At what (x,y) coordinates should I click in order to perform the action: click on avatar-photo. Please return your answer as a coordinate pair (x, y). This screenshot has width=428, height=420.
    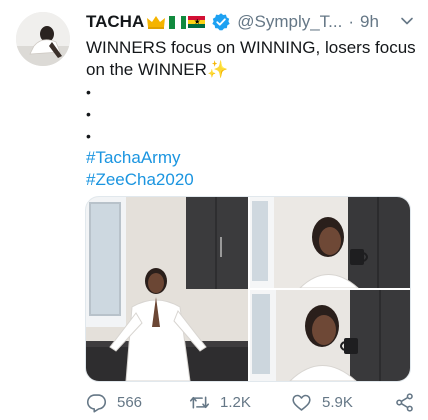
    Looking at the image, I should click on (43, 39).